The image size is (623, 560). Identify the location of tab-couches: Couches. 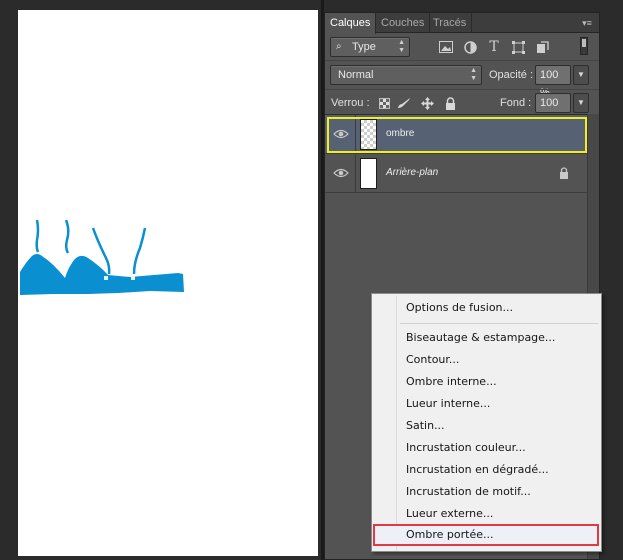
(403, 23).